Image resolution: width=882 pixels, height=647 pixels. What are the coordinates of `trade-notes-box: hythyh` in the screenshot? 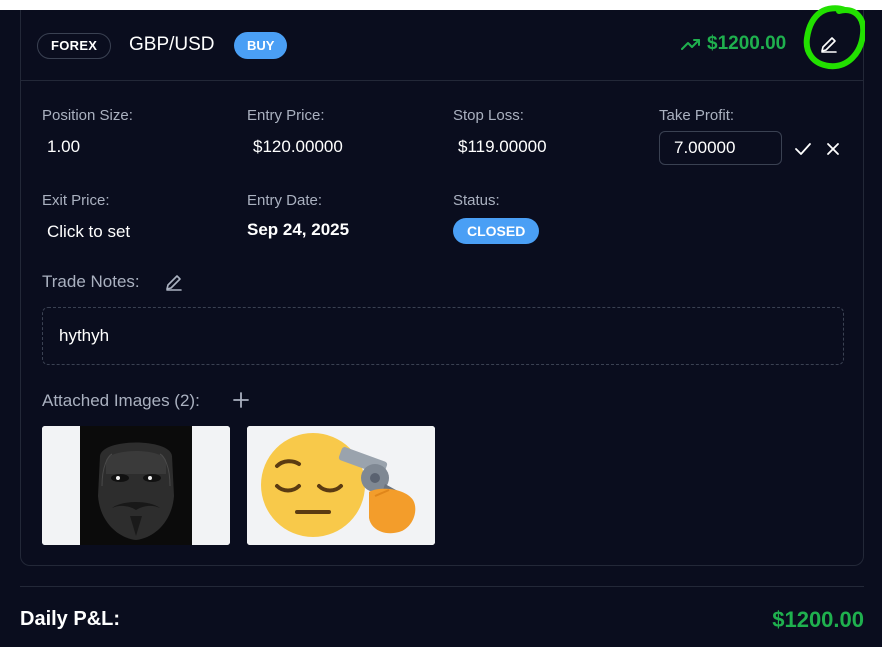 It's located at (443, 336).